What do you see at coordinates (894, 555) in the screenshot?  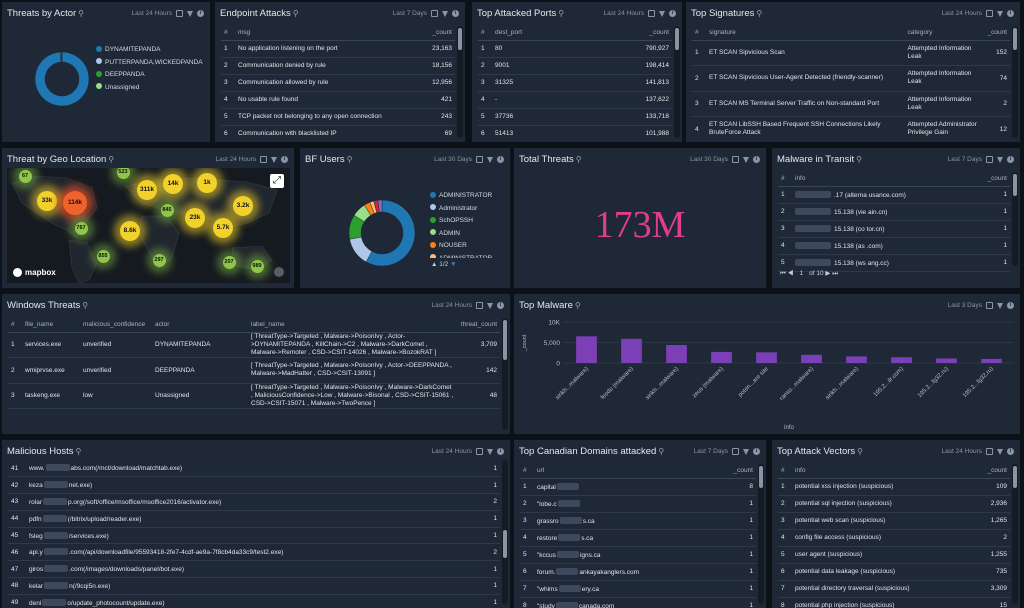 I see `table-row: 5 user agent (suspicious) 1,255` at bounding box center [894, 555].